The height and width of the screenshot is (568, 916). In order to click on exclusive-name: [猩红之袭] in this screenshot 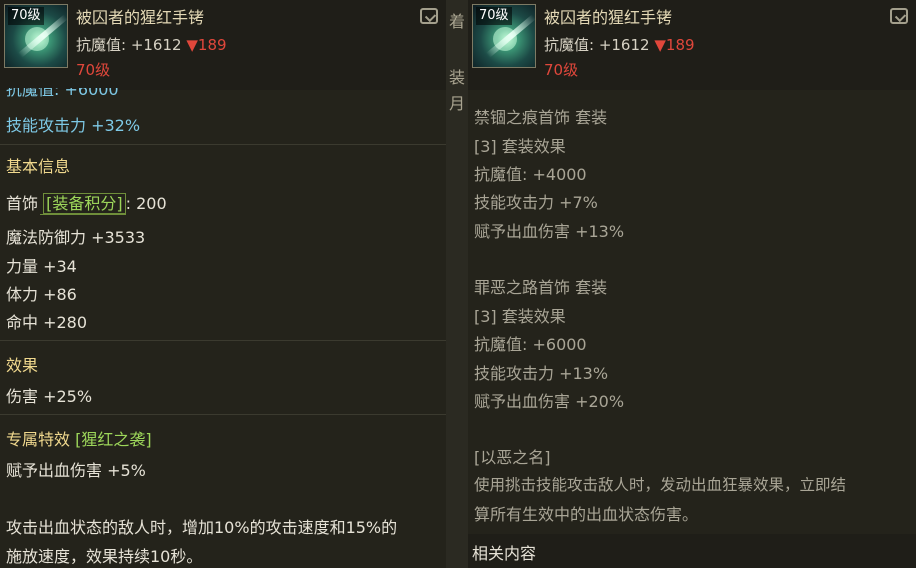, I will do `click(113, 439)`.